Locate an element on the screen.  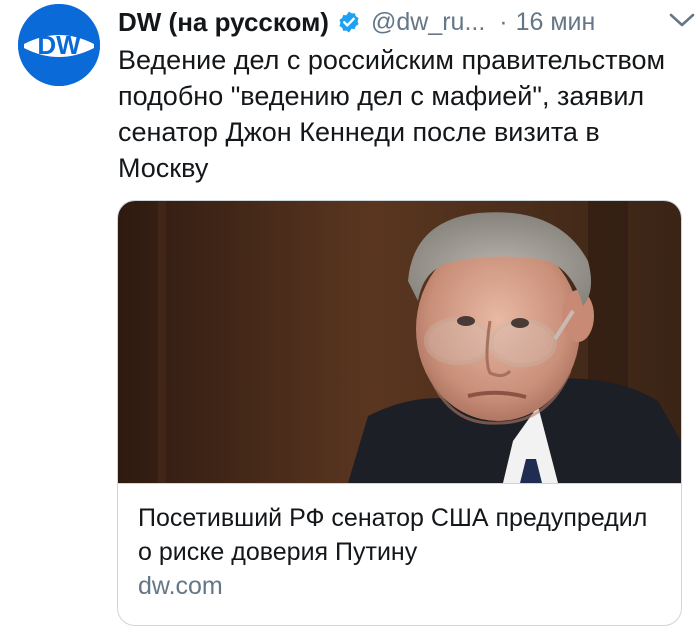
svg-text: DW is located at coordinates (59, 45).